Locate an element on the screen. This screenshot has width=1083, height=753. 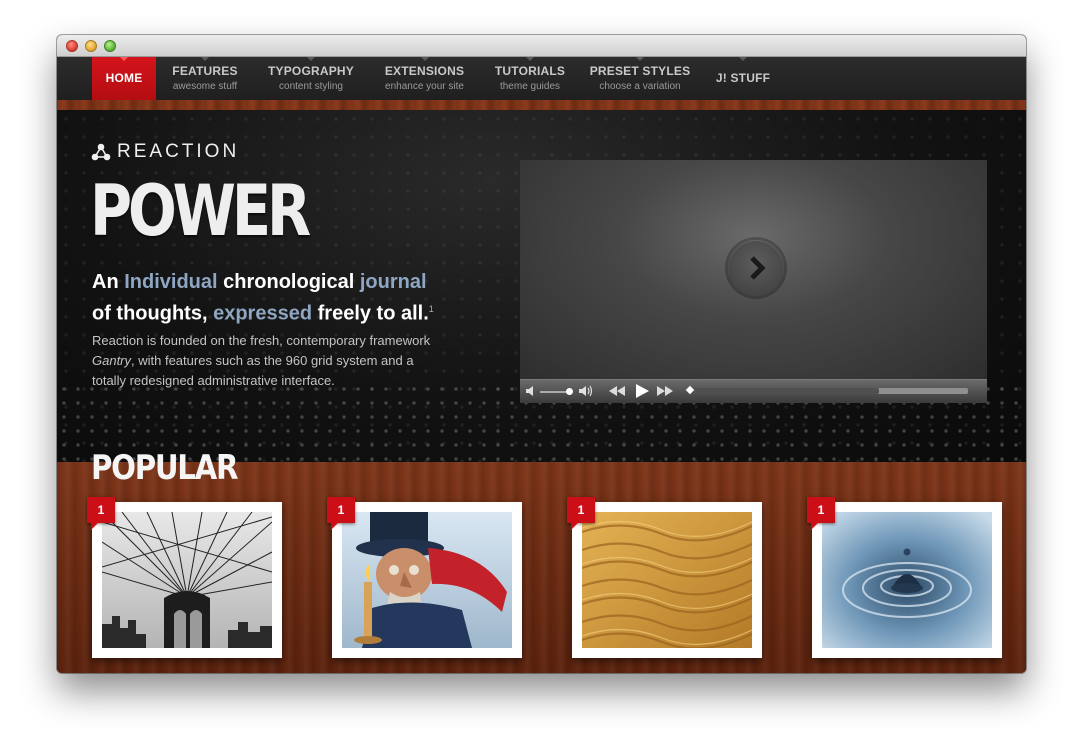
big-play-button is located at coordinates (756, 268).